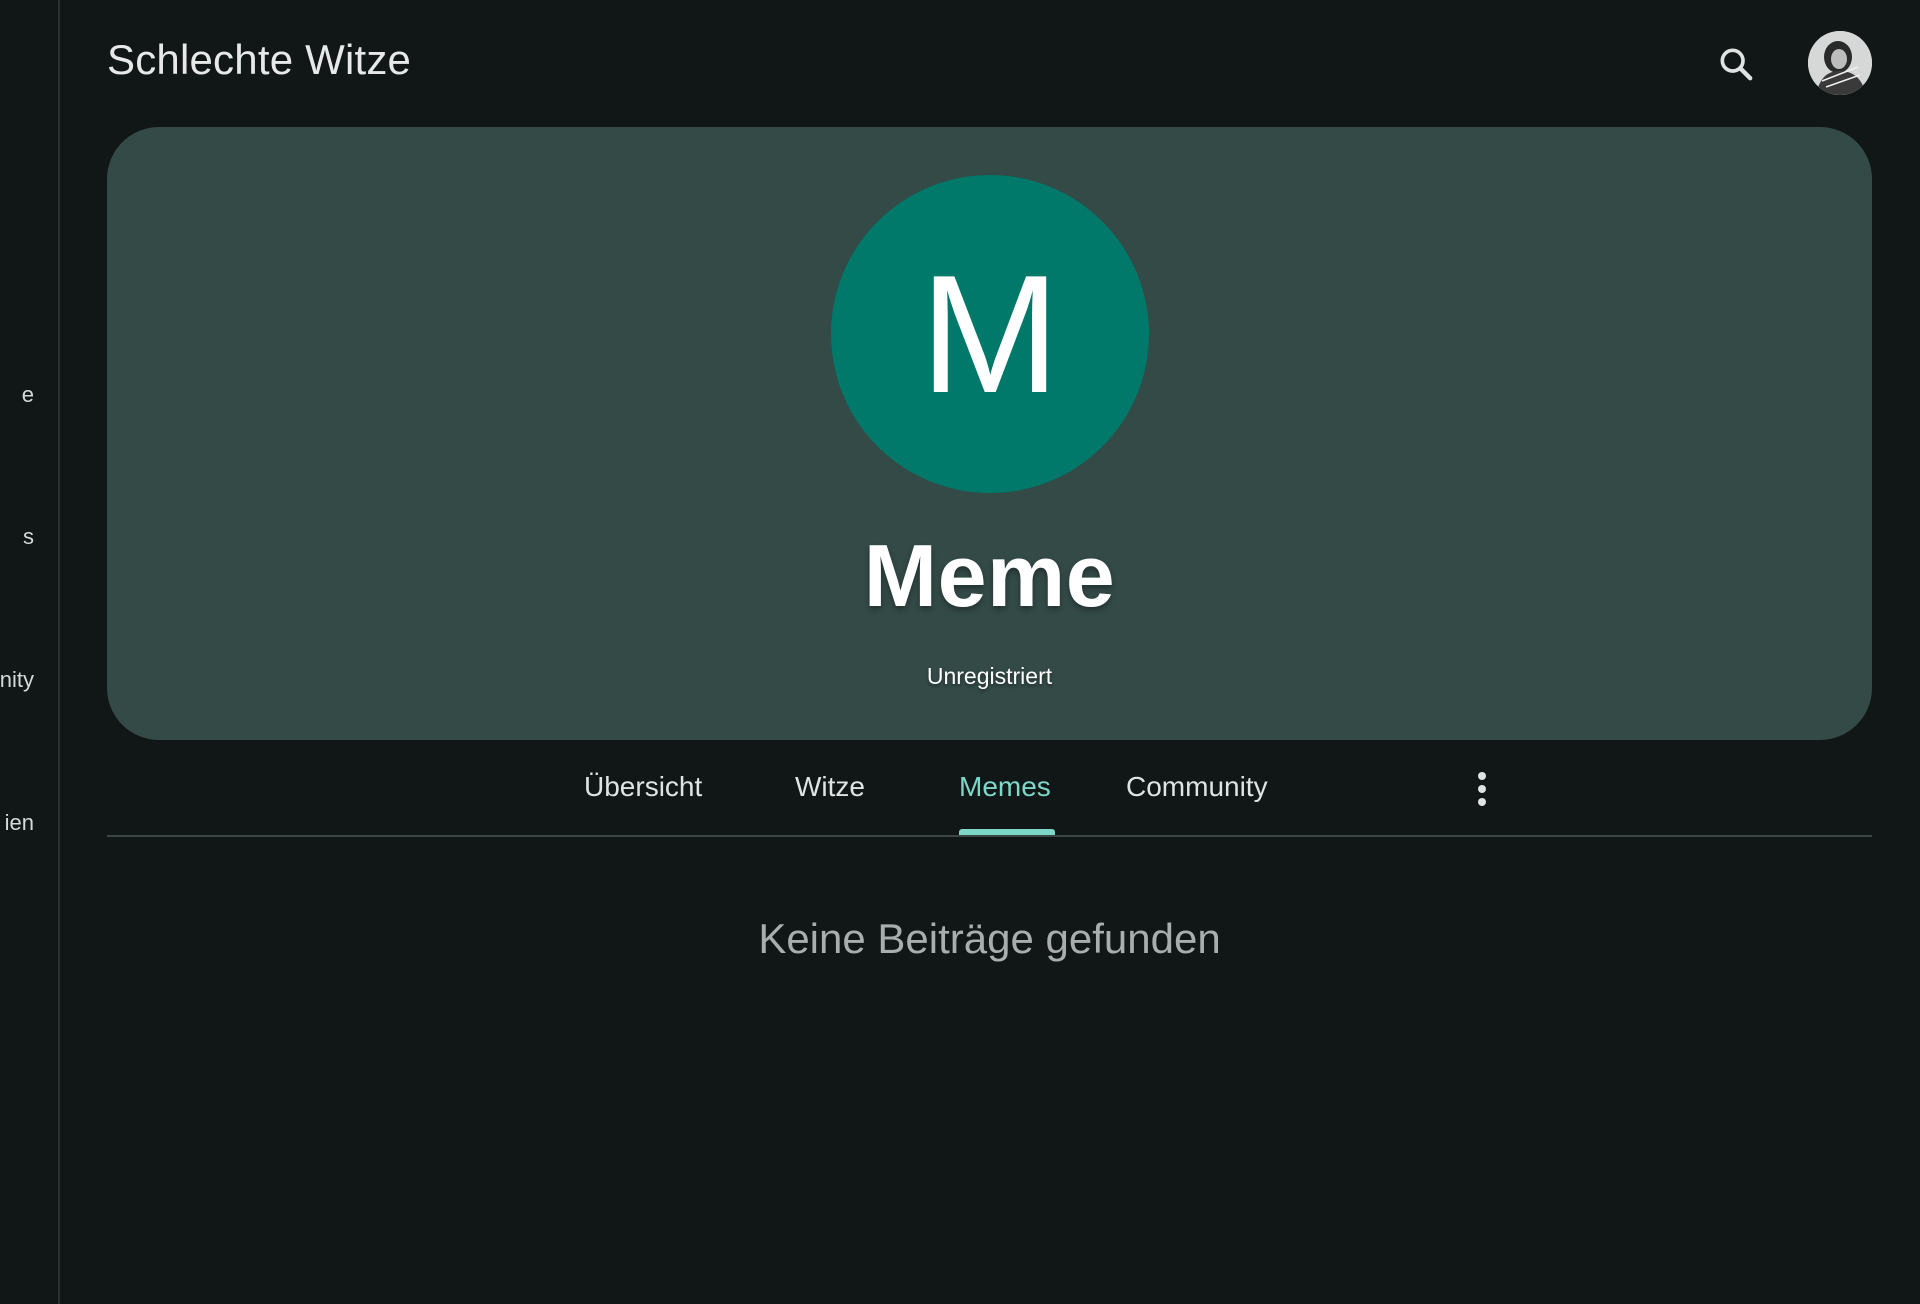 The width and height of the screenshot is (1920, 1304). I want to click on app-title: Schlechte Witze, so click(259, 60).